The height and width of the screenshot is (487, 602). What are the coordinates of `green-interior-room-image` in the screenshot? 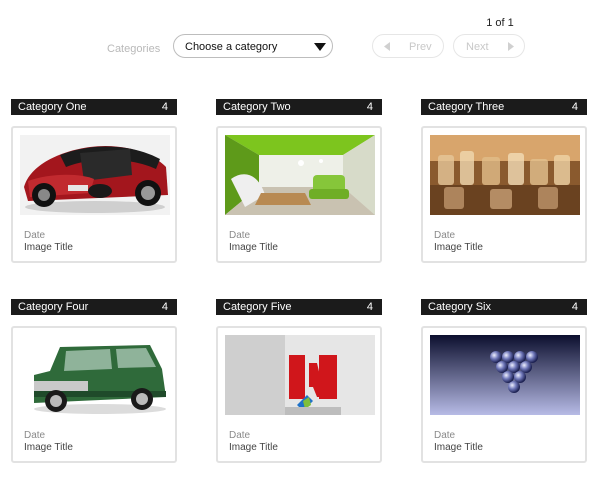 It's located at (300, 175).